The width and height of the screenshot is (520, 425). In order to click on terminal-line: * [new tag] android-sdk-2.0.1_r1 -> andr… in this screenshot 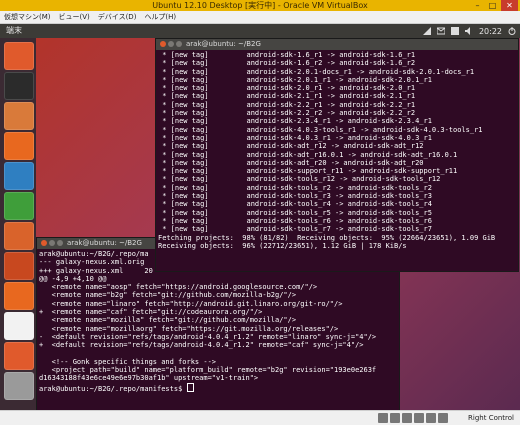, I will do `click(295, 79)`.